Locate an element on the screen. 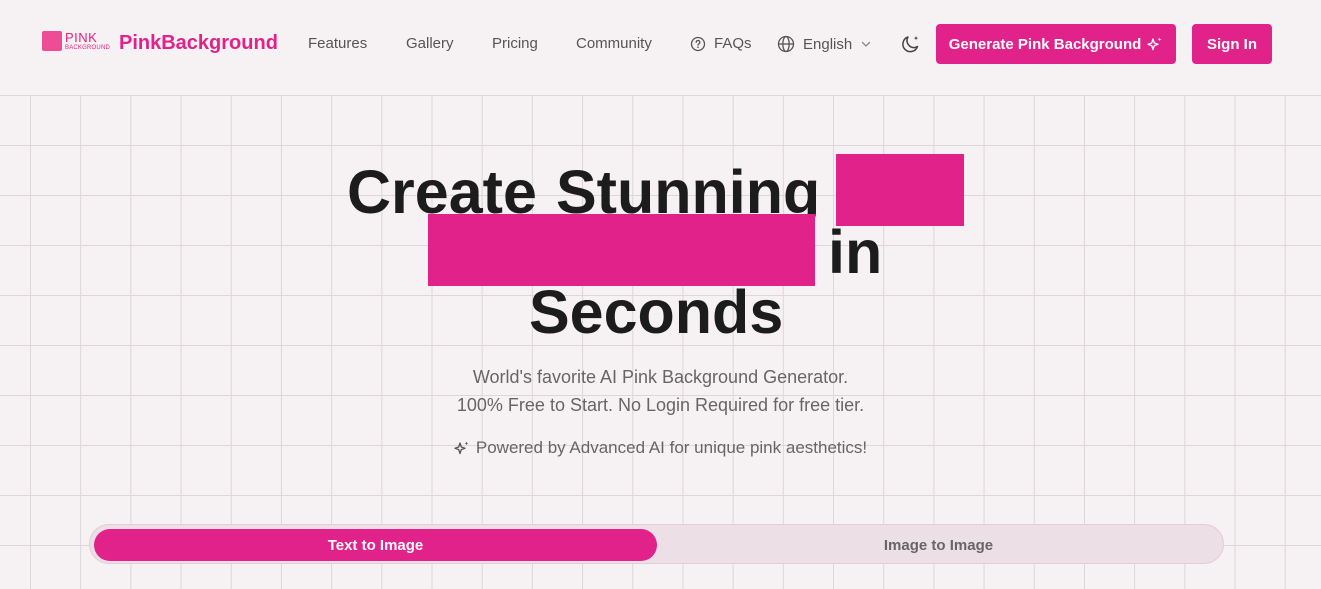 The height and width of the screenshot is (589, 1321). logo: PINK BACKGROUND is located at coordinates (76, 41).